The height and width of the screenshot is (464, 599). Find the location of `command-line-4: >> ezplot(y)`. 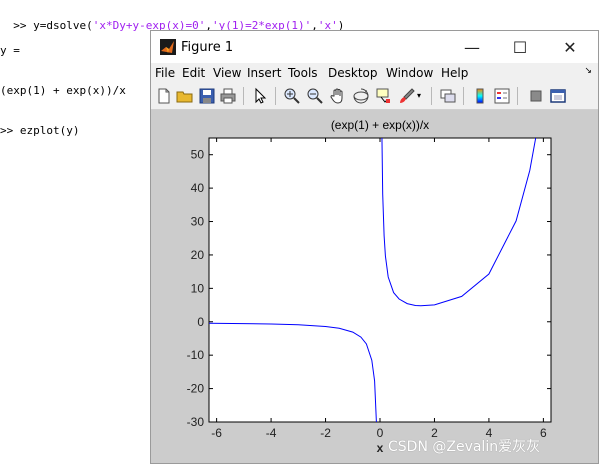

command-line-4: >> ezplot(y) is located at coordinates (40, 130).